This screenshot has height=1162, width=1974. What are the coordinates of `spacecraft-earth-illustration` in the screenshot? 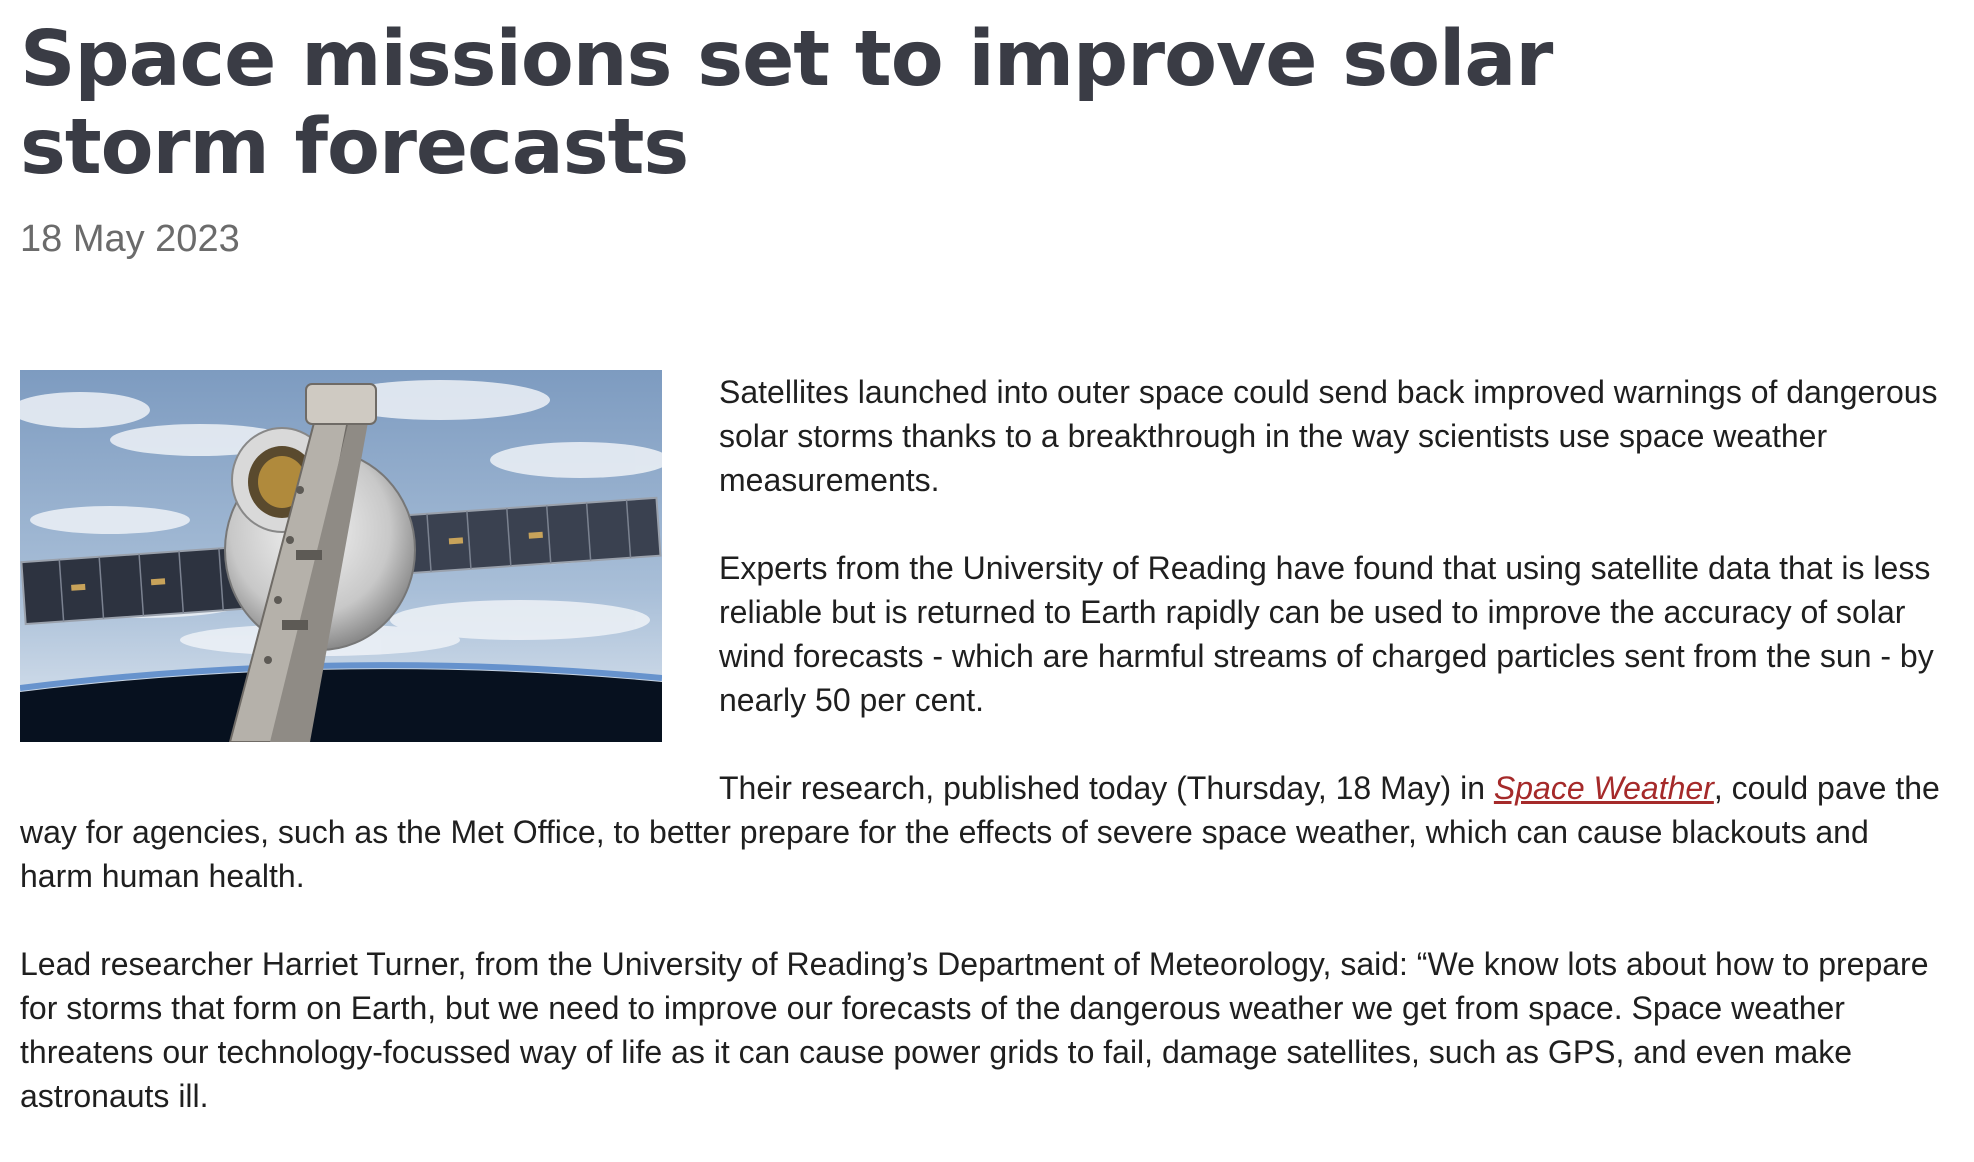 It's located at (341, 556).